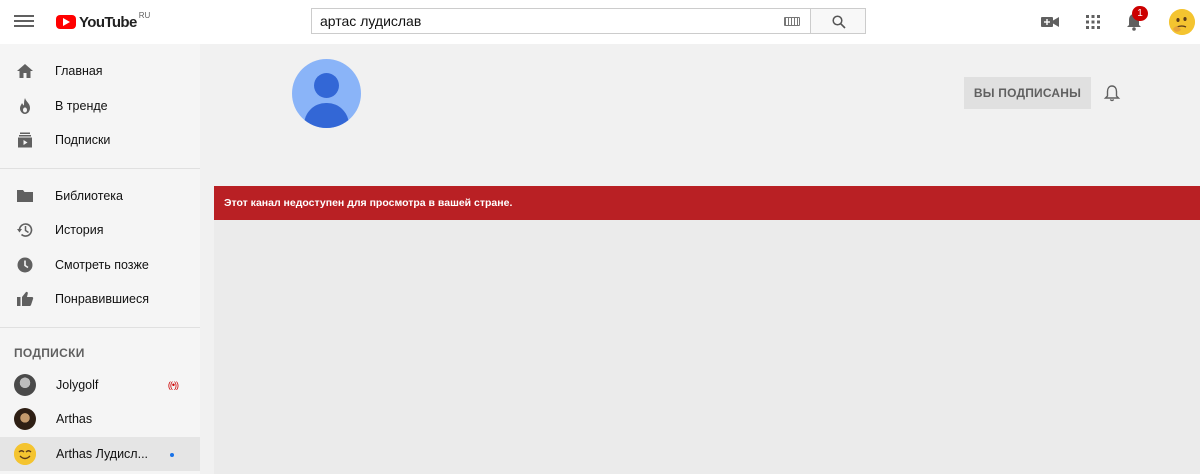 The image size is (1200, 474). Describe the element at coordinates (77, 384) in the screenshot. I see `subscription-name: Jolygolf` at that location.